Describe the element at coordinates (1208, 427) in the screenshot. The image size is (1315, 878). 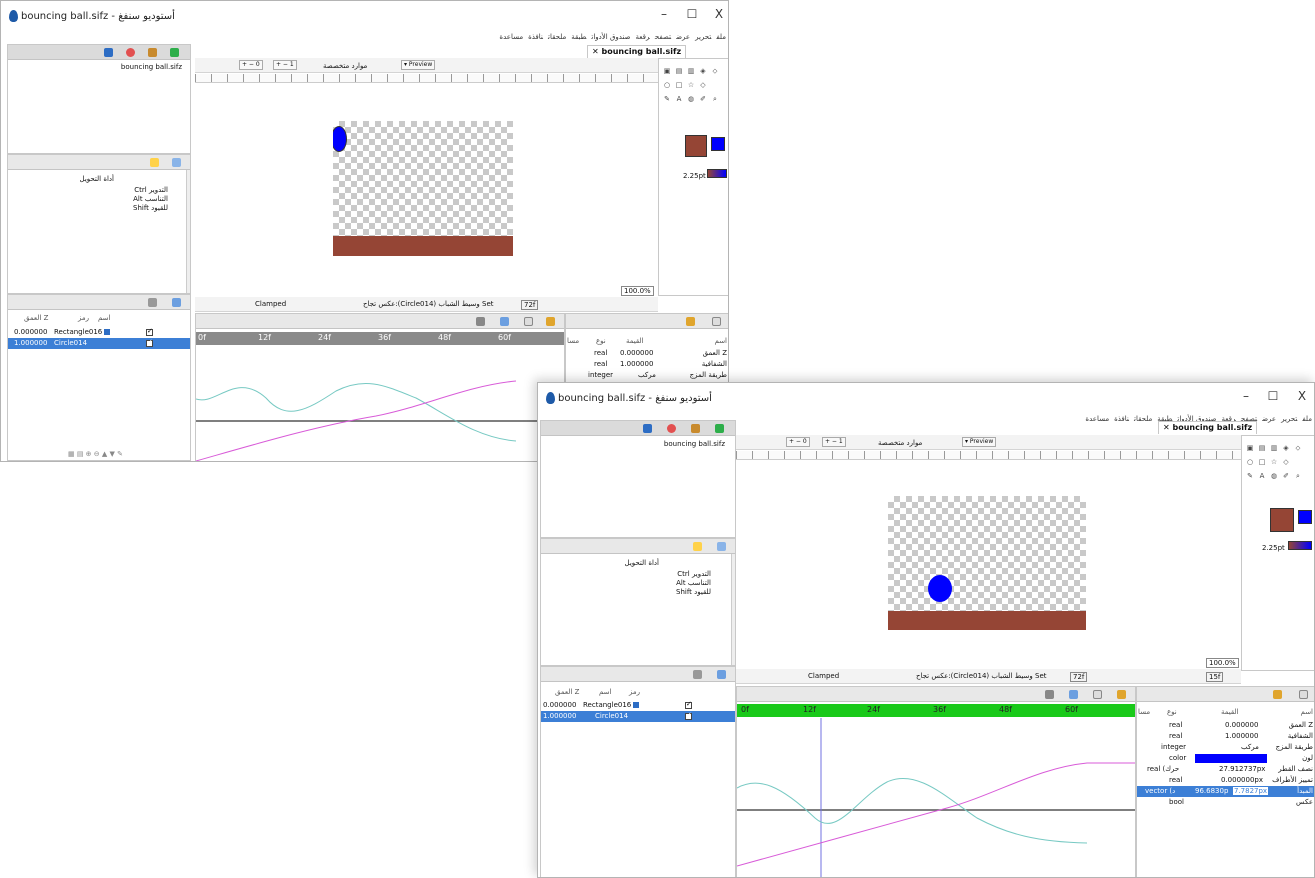
I see `canvas-tab: ✕ bouncing ball.sifz` at that location.